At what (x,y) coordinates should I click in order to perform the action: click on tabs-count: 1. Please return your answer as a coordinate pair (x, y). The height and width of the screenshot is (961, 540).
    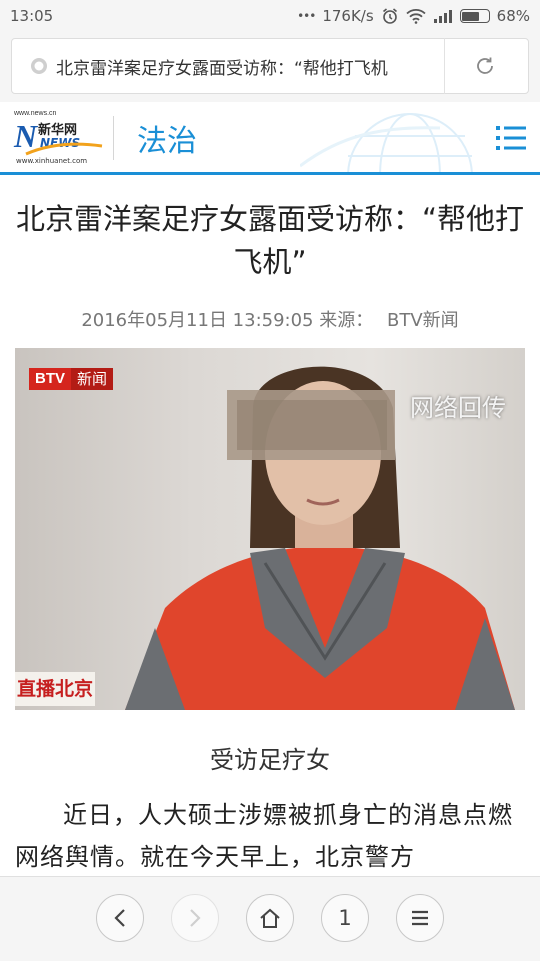
    Looking at the image, I should click on (345, 918).